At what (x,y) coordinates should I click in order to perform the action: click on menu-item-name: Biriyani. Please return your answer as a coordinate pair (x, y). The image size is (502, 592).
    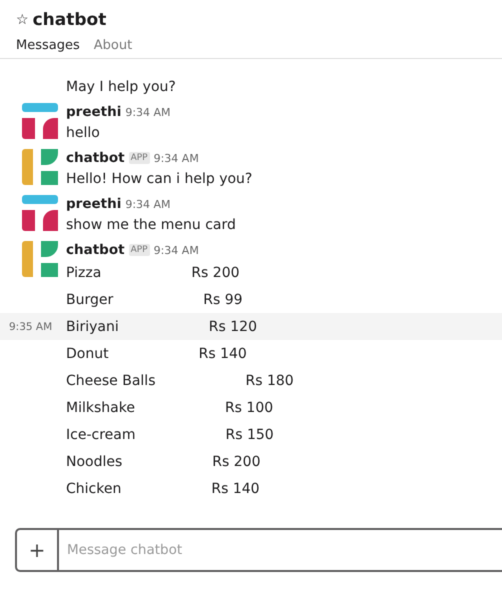
    Looking at the image, I should click on (92, 326).